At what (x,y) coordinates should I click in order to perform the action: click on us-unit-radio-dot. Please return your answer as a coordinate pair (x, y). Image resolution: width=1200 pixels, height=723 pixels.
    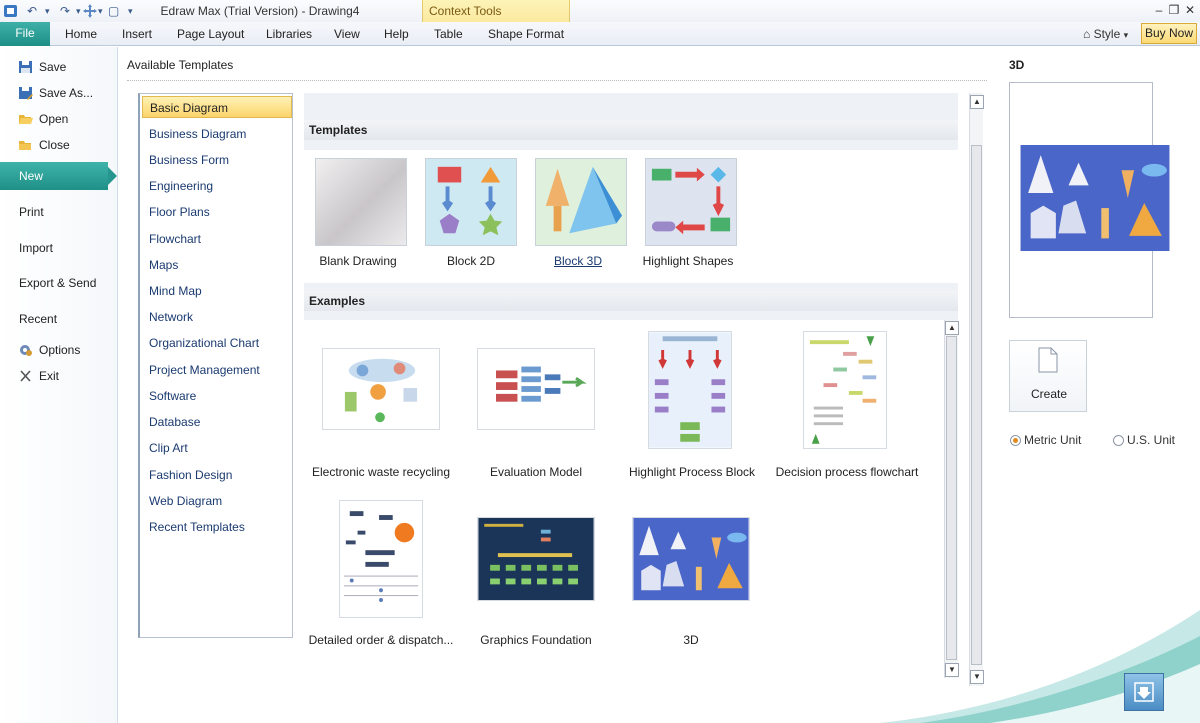
    Looking at the image, I should click on (1118, 440).